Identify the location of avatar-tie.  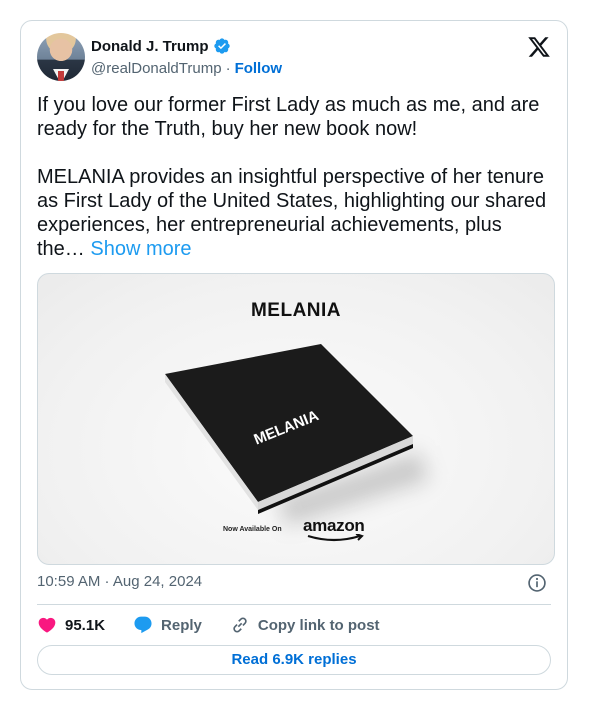
(61, 76).